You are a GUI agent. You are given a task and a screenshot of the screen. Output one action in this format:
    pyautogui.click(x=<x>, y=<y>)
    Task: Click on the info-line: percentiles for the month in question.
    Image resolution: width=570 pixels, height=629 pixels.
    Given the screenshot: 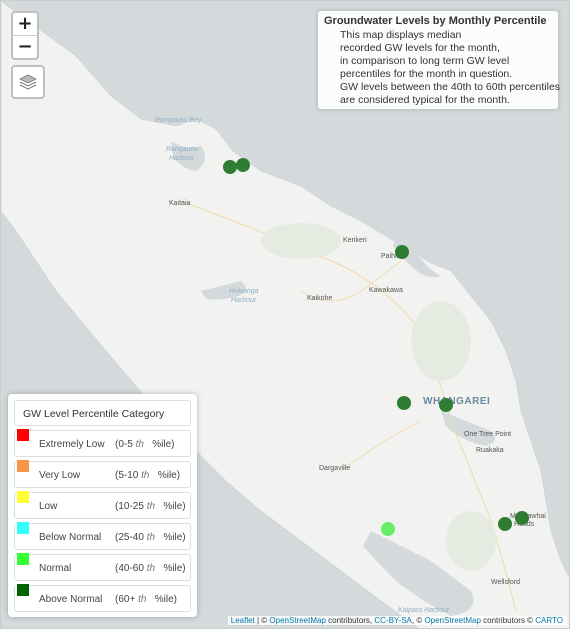 What is the action you would take?
    pyautogui.click(x=426, y=74)
    